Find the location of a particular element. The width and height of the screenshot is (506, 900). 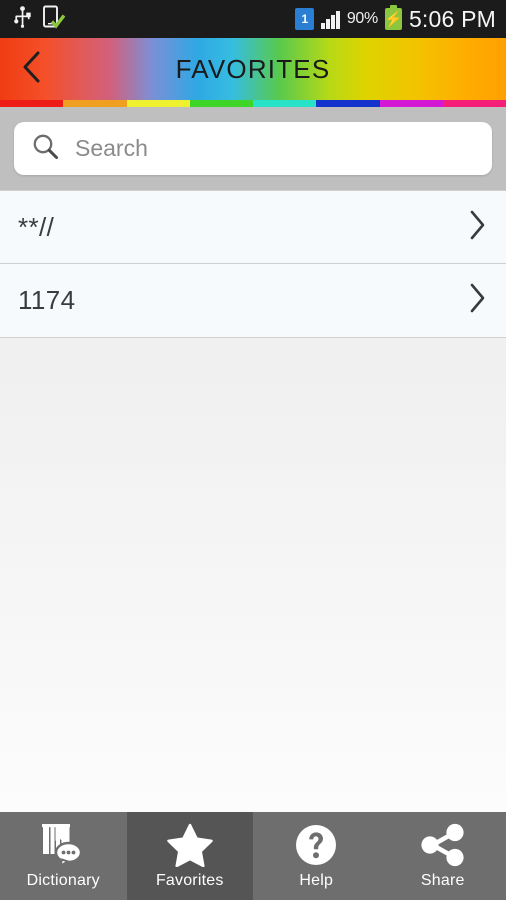

status-bar: 1 90% ⚡ 5:06 PM is located at coordinates (253, 19).